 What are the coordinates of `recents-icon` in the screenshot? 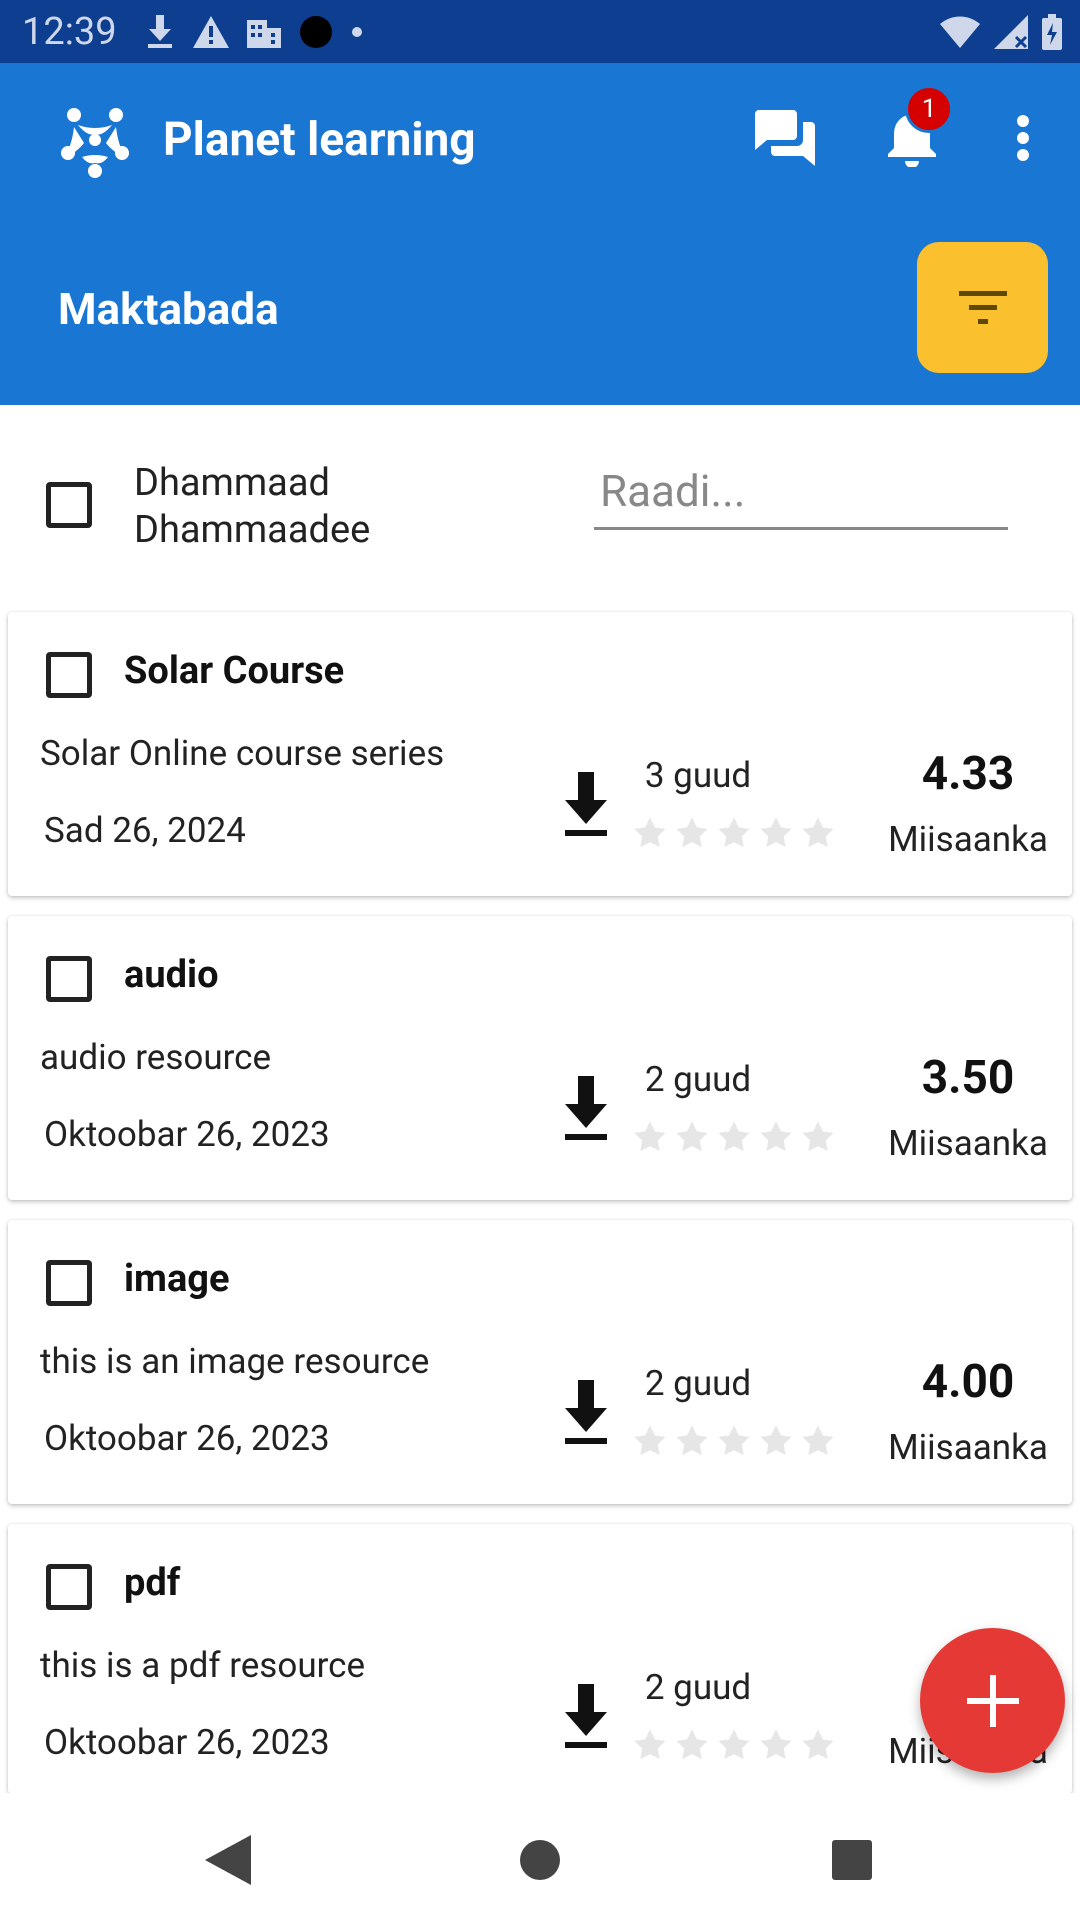 It's located at (852, 1860).